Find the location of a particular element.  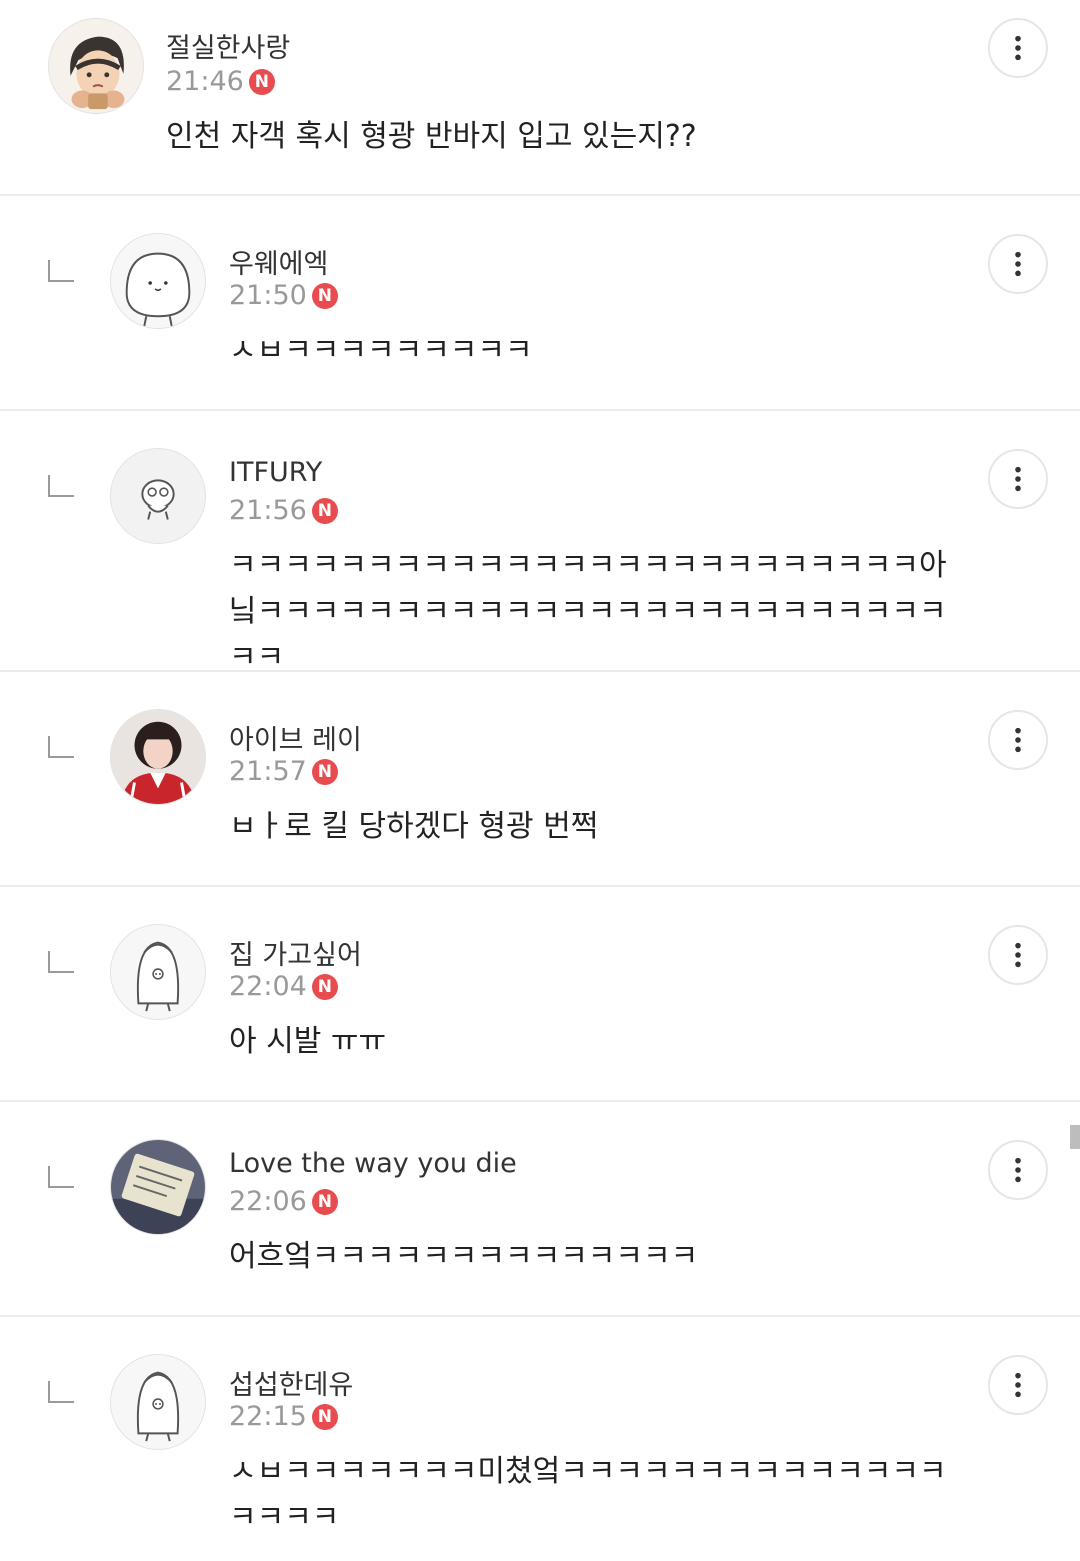

note-photo-avatar-icon is located at coordinates (158, 1187).